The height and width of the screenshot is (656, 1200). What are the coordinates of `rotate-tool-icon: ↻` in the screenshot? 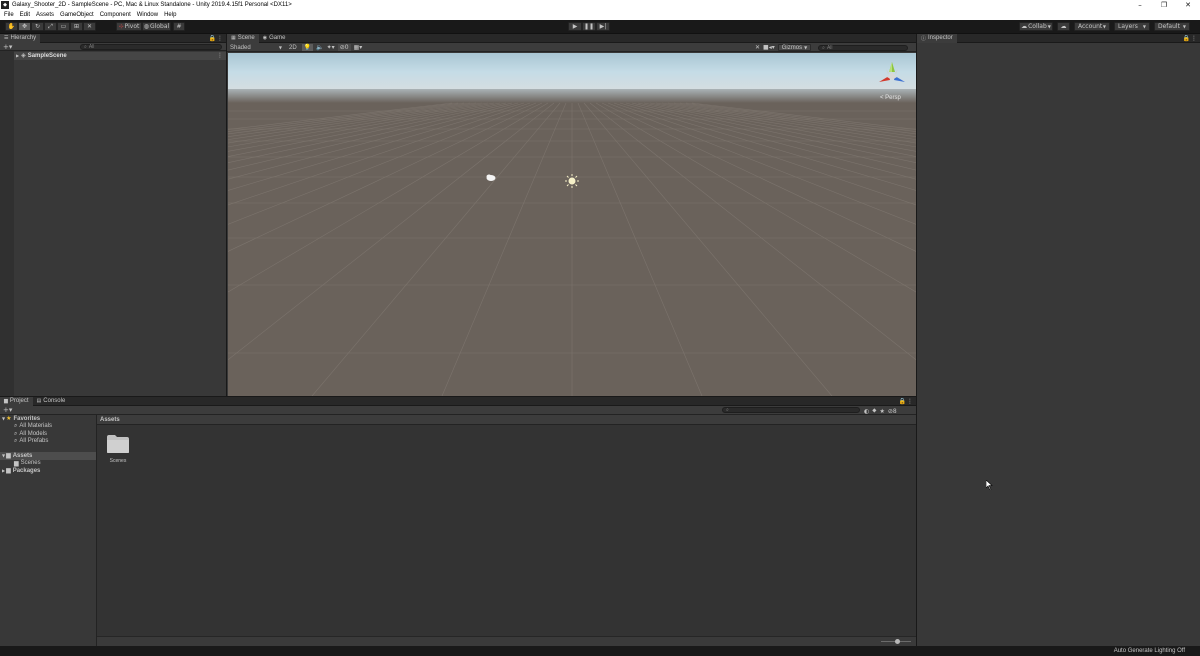 It's located at (37, 26).